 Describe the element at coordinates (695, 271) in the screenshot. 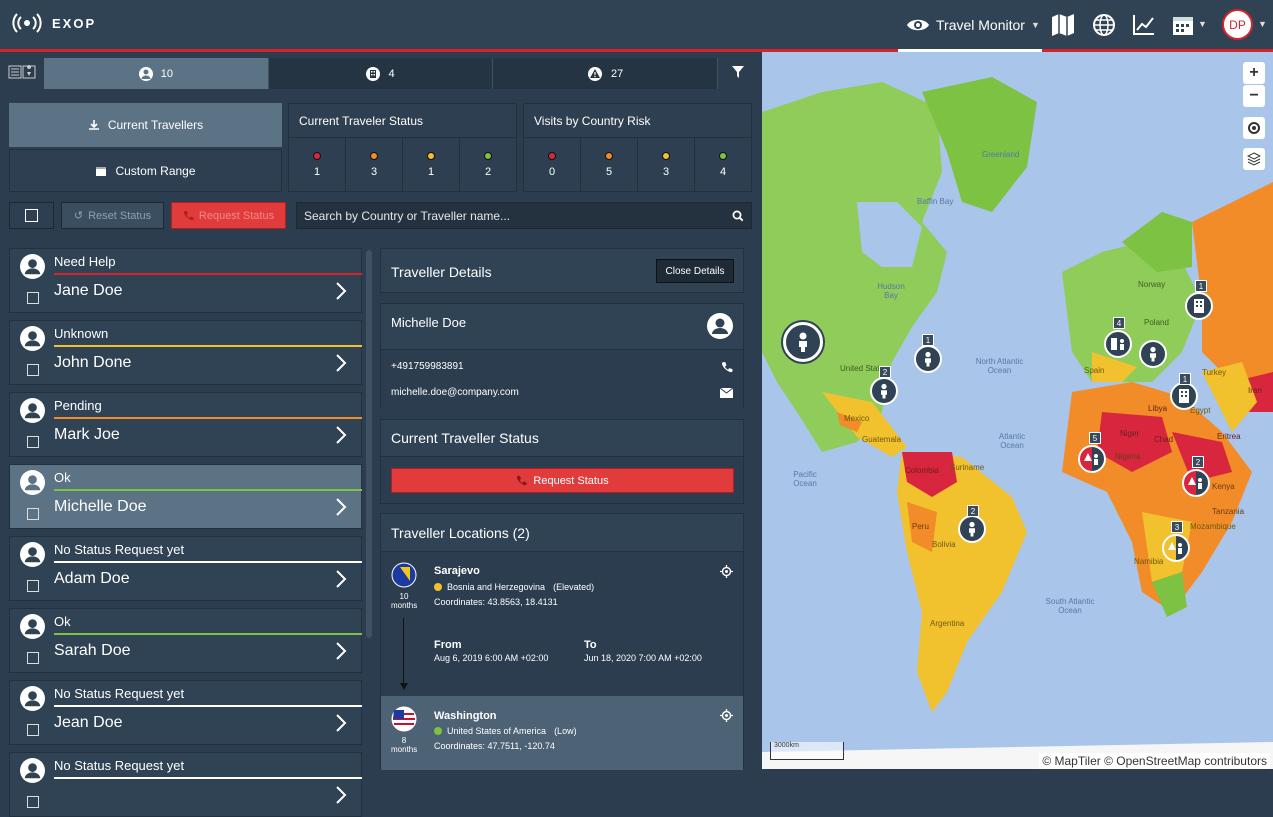

I see `close-details-button: Close Details` at that location.